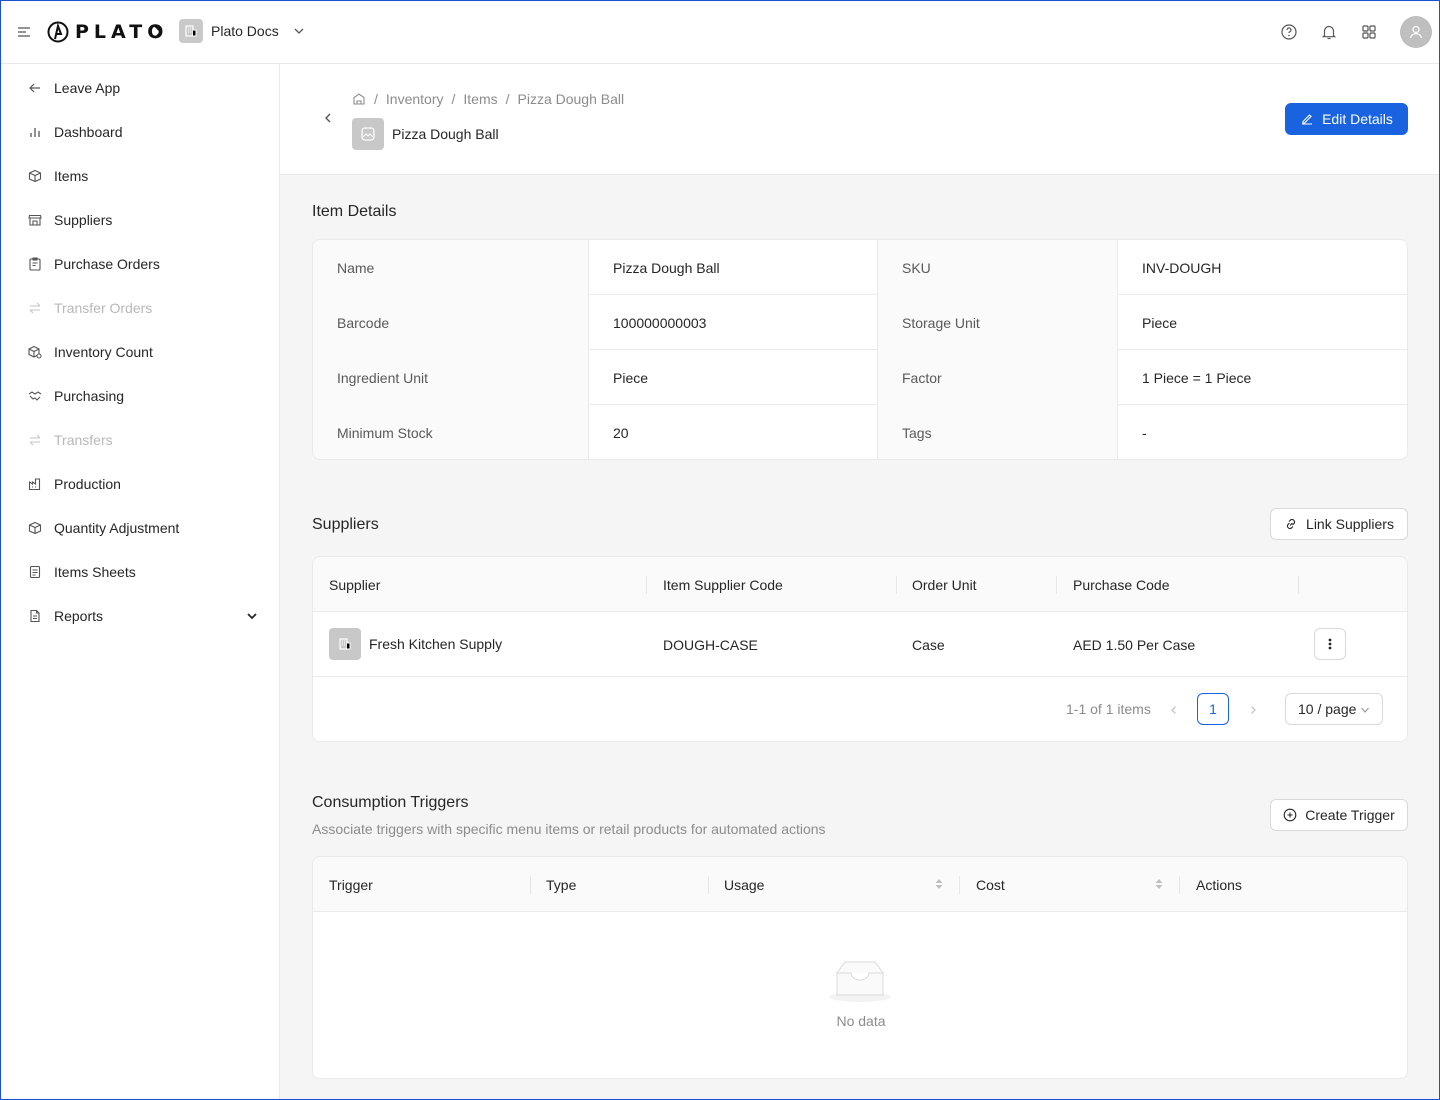 The height and width of the screenshot is (1100, 1440). What do you see at coordinates (1329, 32) in the screenshot?
I see `bell-icon` at bounding box center [1329, 32].